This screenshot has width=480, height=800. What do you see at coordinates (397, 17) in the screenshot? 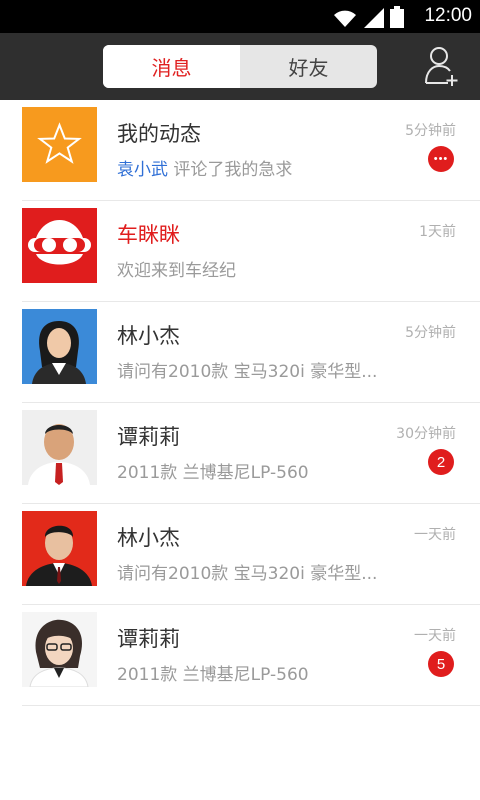
I see `battery-icon` at bounding box center [397, 17].